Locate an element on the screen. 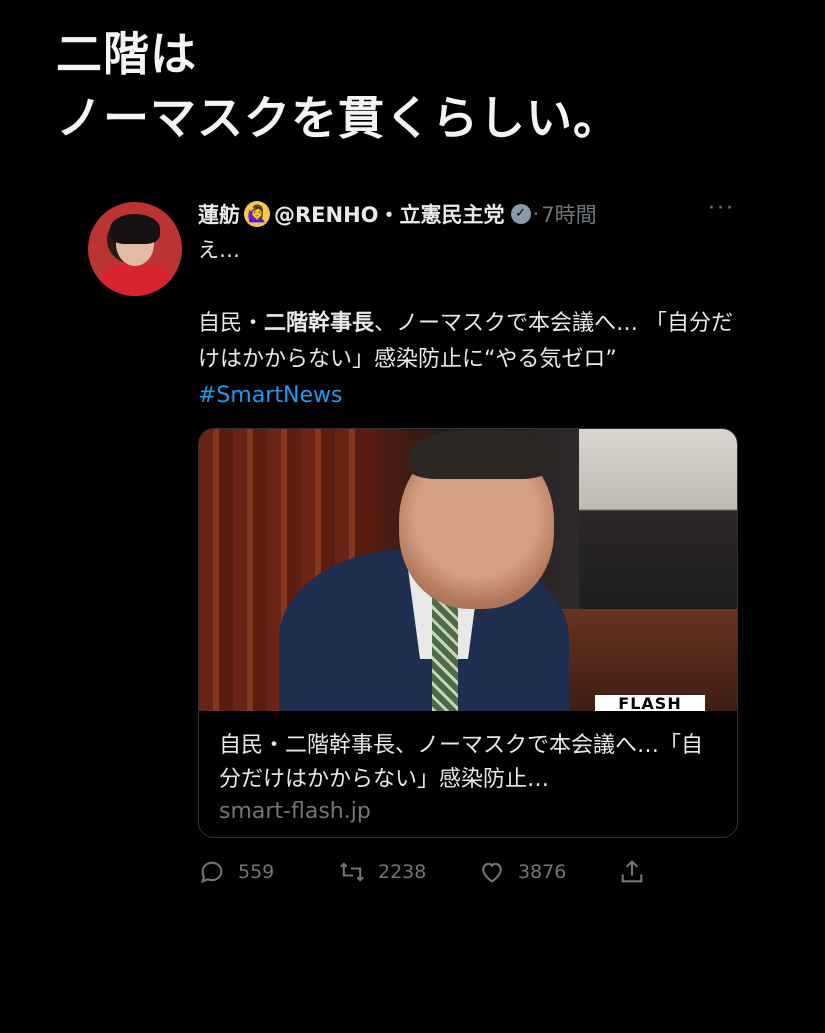 The height and width of the screenshot is (1033, 825). retweet-icon is located at coordinates (352, 872).